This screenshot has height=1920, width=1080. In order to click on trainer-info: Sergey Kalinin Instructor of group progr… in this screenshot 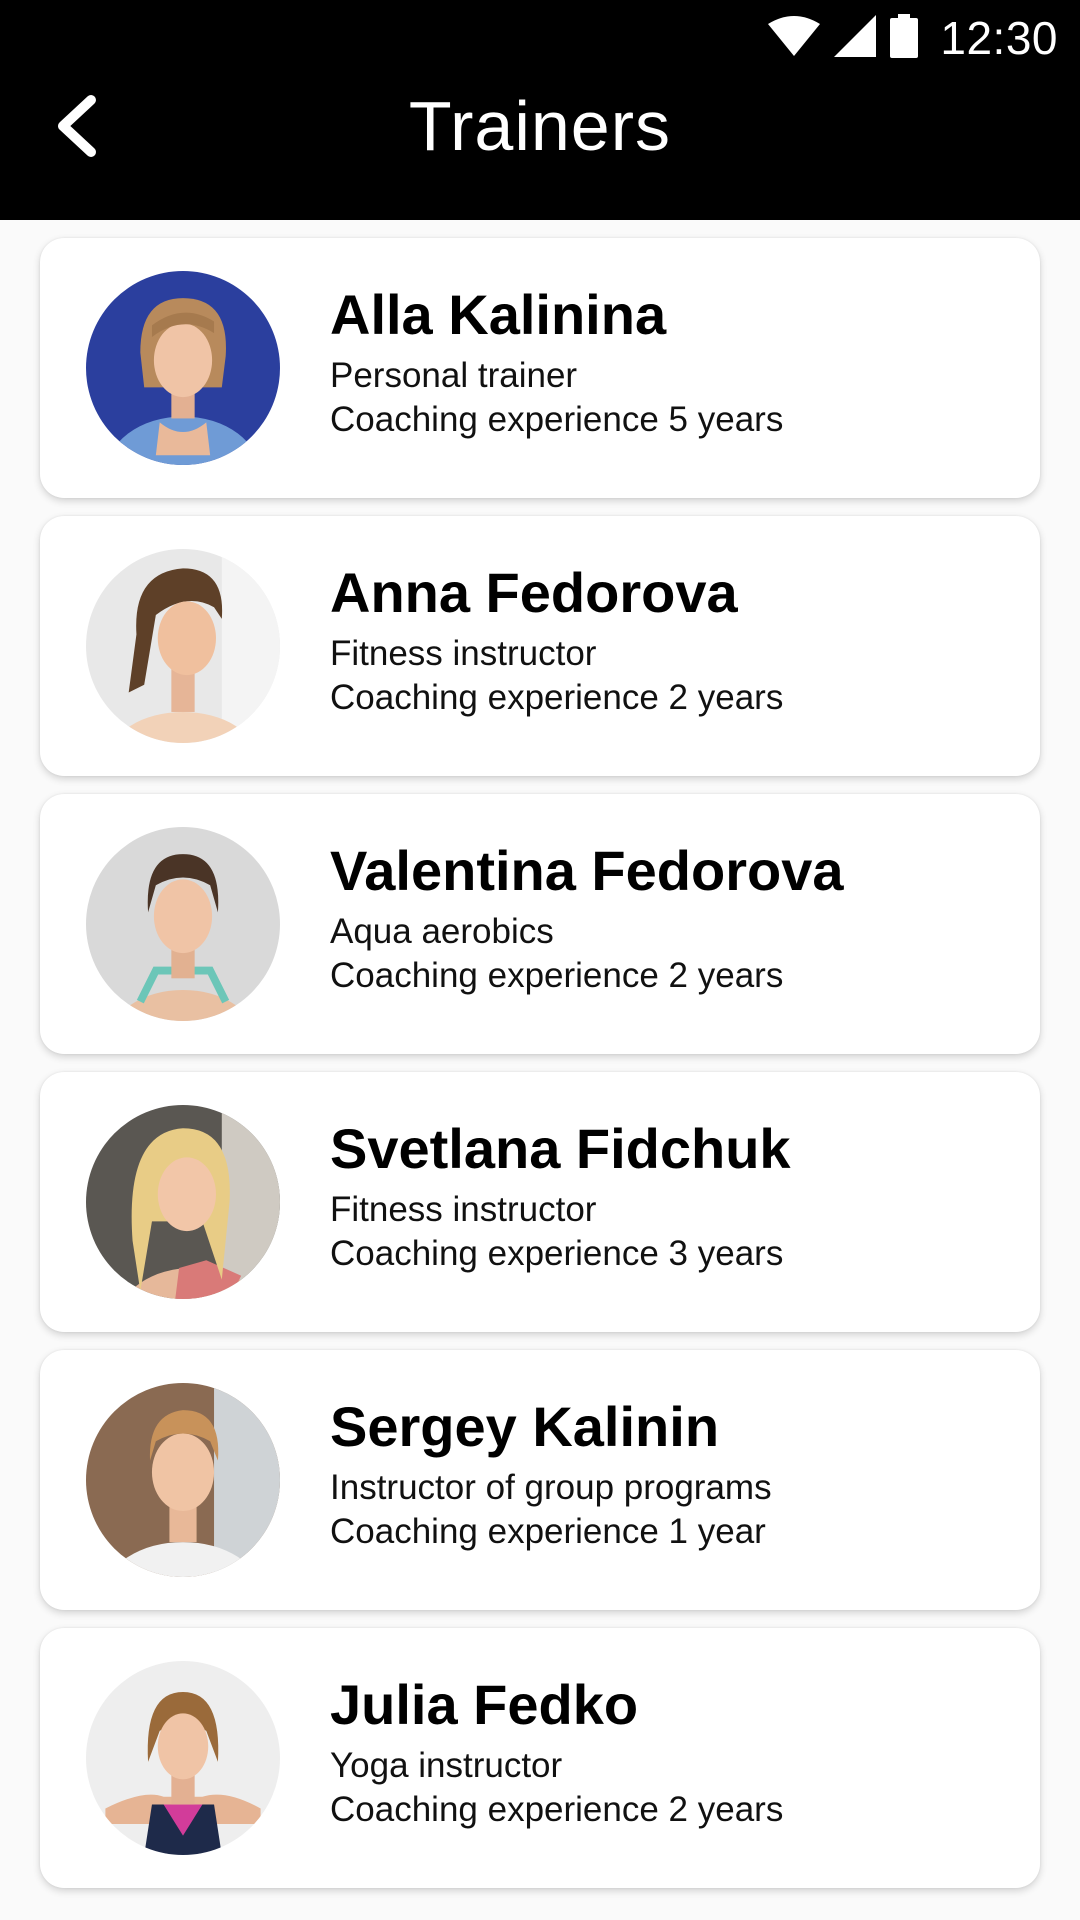, I will do `click(675, 1474)`.